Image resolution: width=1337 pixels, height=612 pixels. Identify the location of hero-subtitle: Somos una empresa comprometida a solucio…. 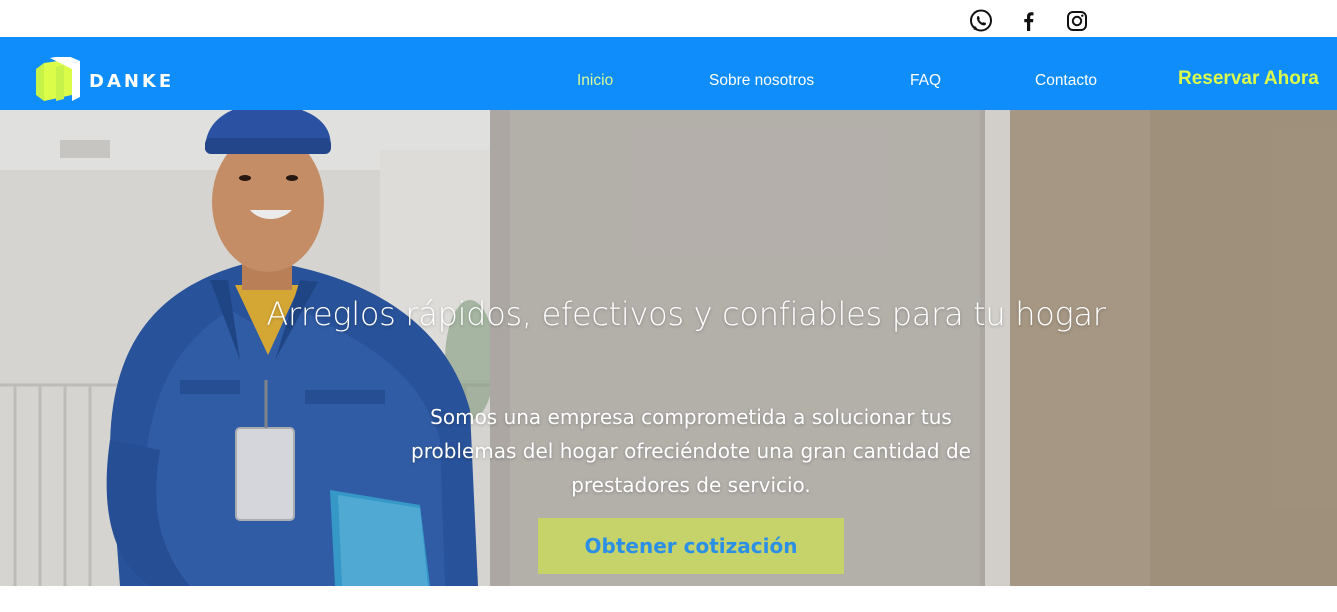
(691, 451).